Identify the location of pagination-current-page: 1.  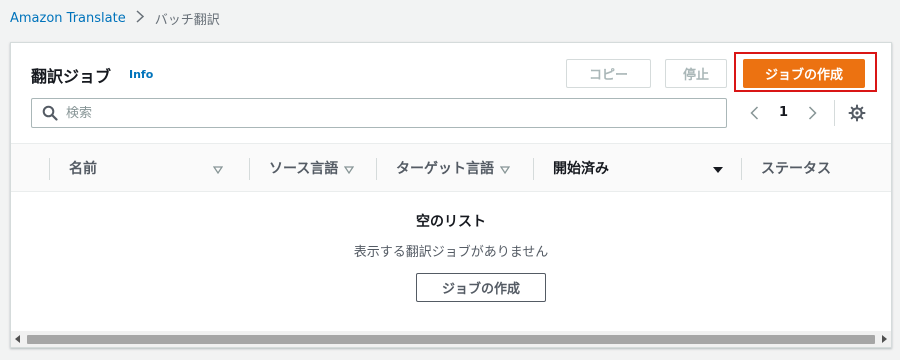
(783, 112).